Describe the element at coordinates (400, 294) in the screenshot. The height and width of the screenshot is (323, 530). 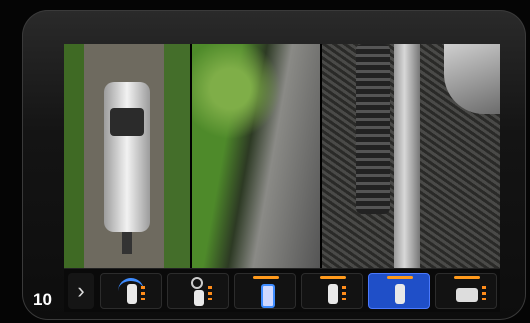
I see `truck-active-icon` at that location.